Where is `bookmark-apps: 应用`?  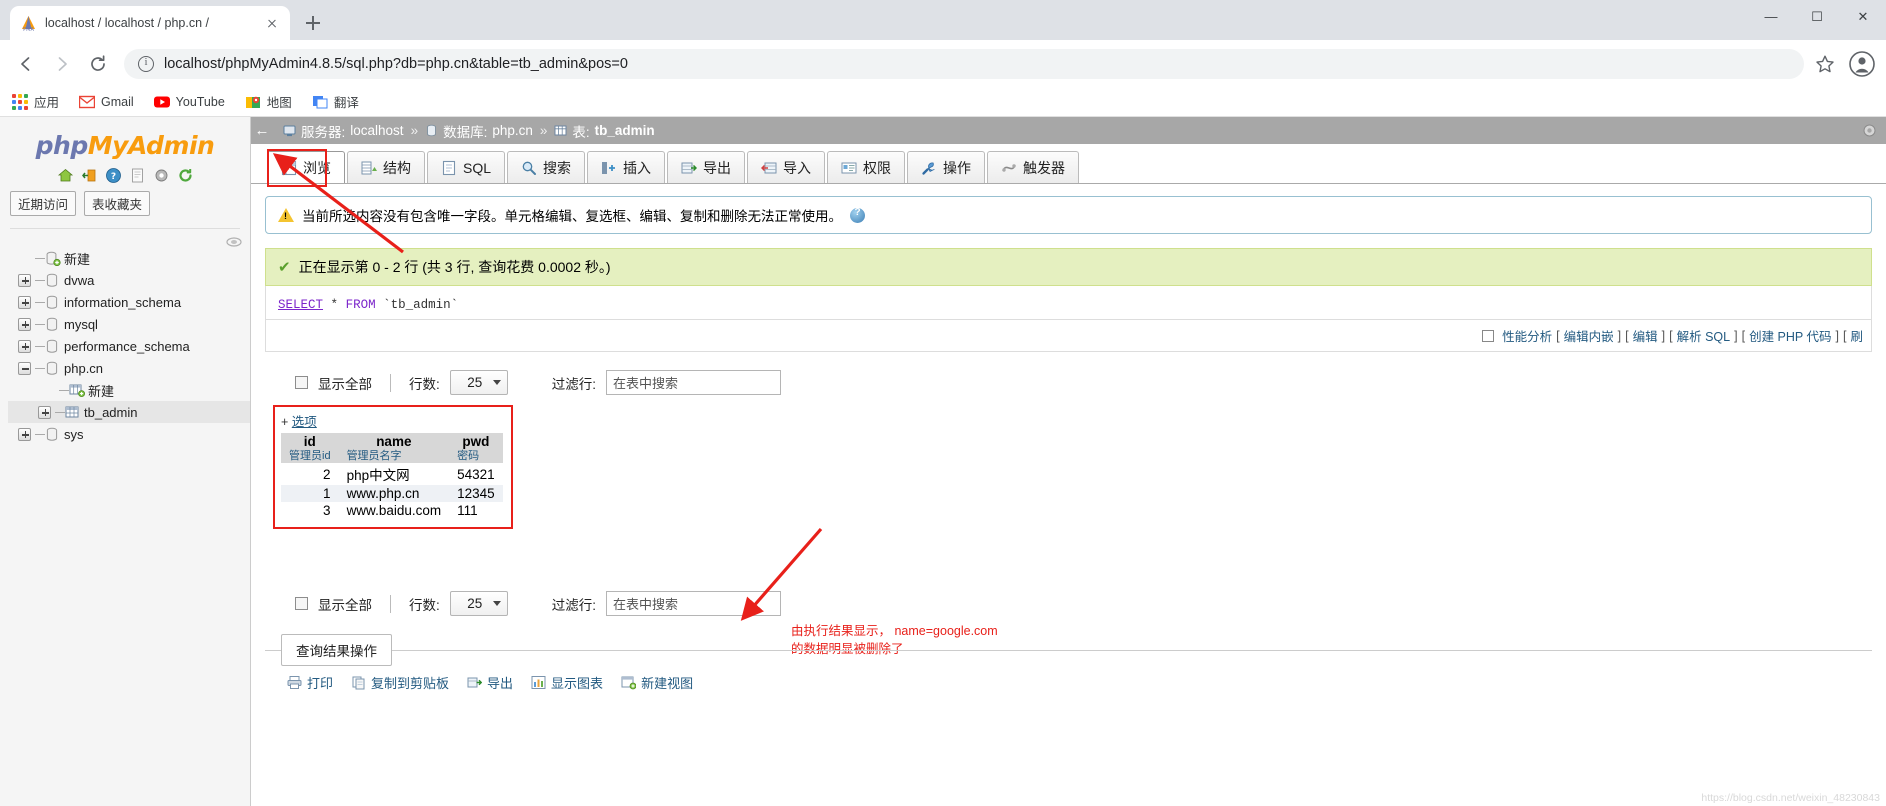 bookmark-apps: 应用 is located at coordinates (35, 101).